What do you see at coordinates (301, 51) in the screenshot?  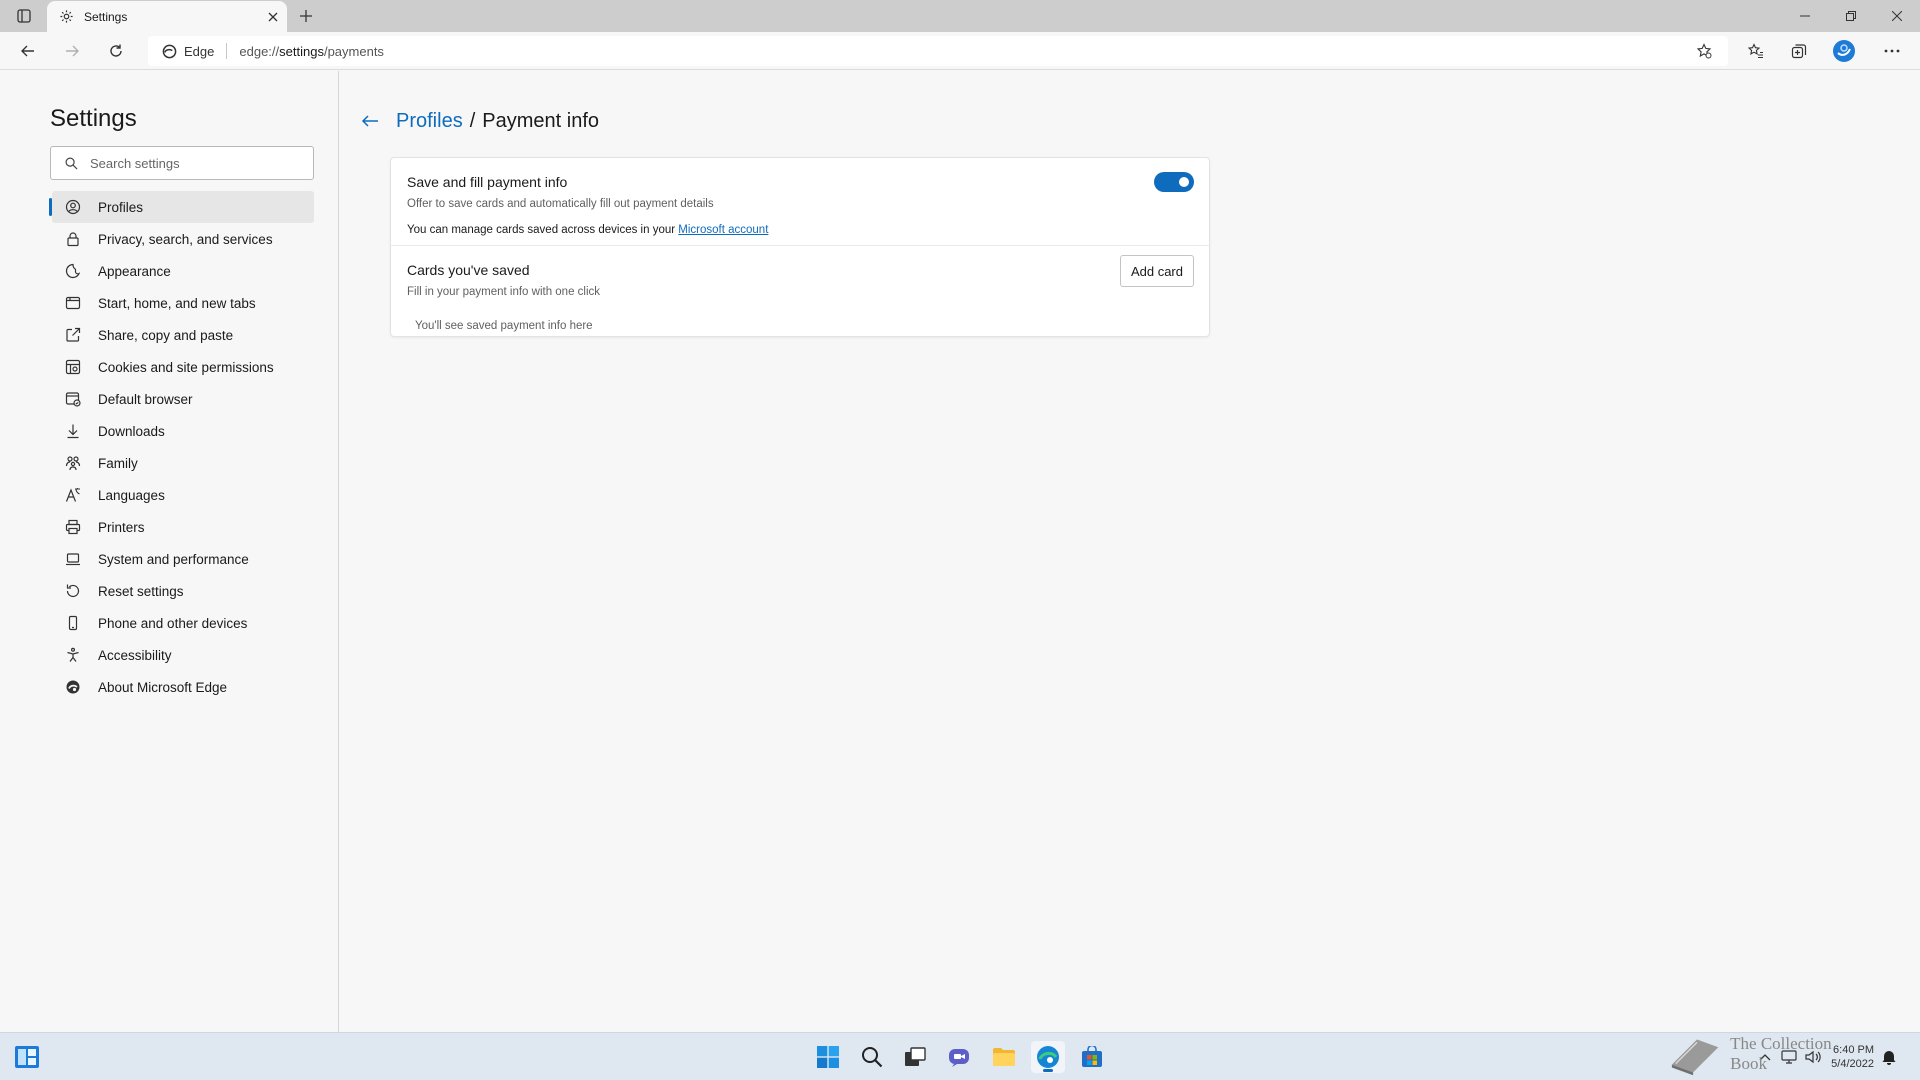 I see `url-highlight: settings` at bounding box center [301, 51].